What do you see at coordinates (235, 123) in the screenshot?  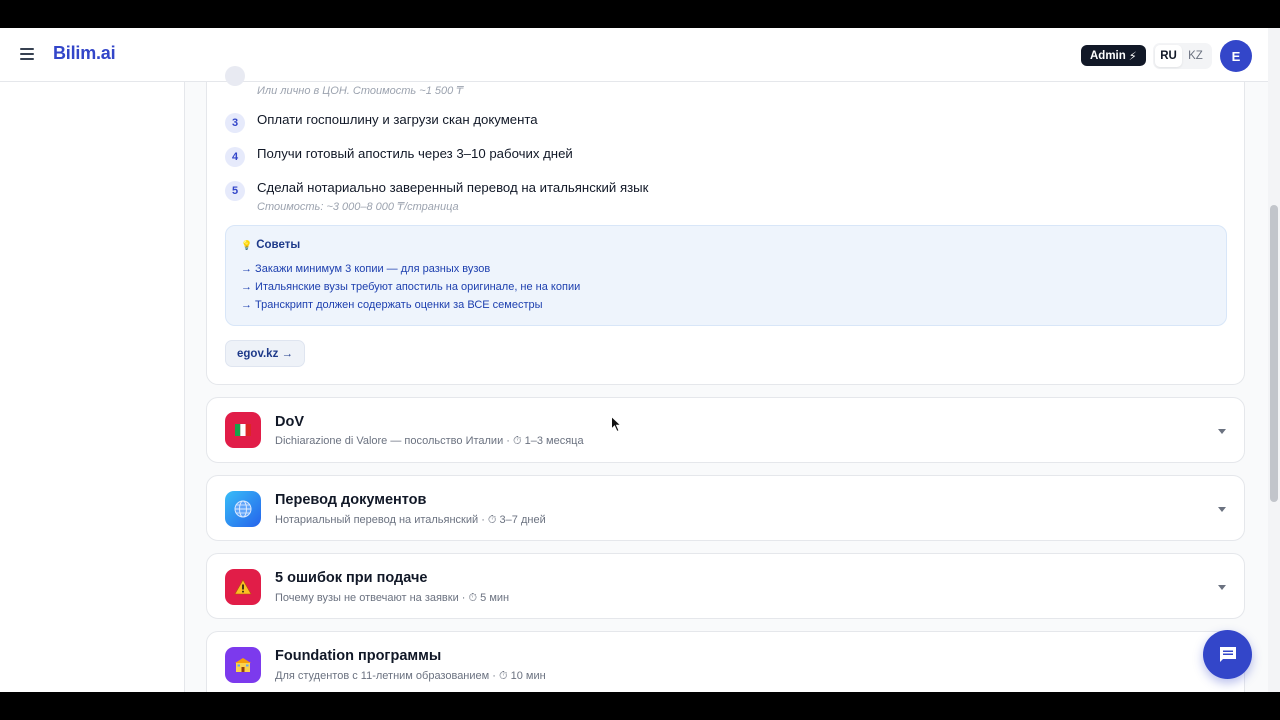 I see `step-number: 3` at bounding box center [235, 123].